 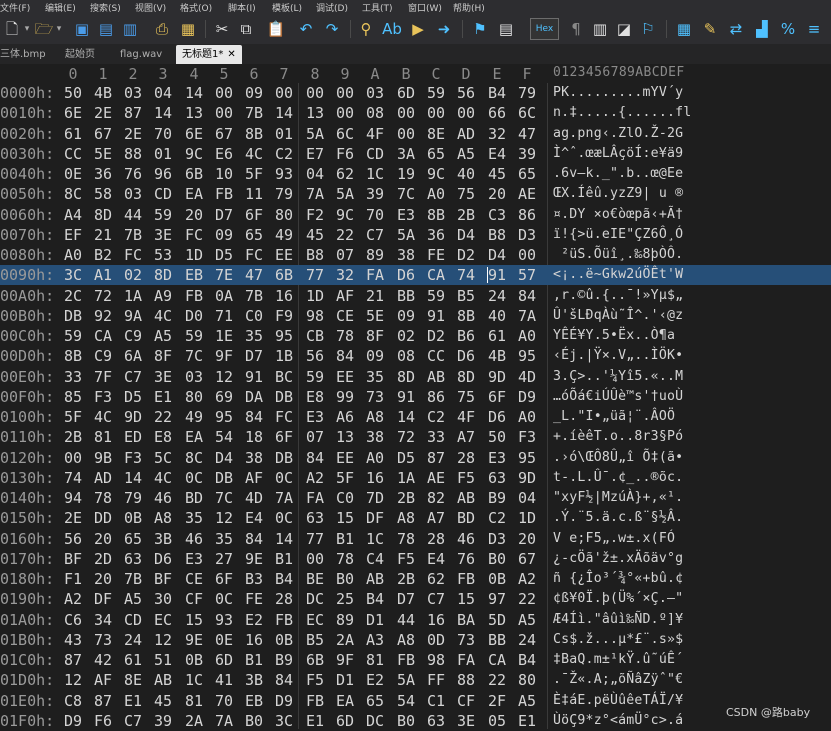 What do you see at coordinates (224, 660) in the screenshot?
I see `hex-byte: 6D` at bounding box center [224, 660].